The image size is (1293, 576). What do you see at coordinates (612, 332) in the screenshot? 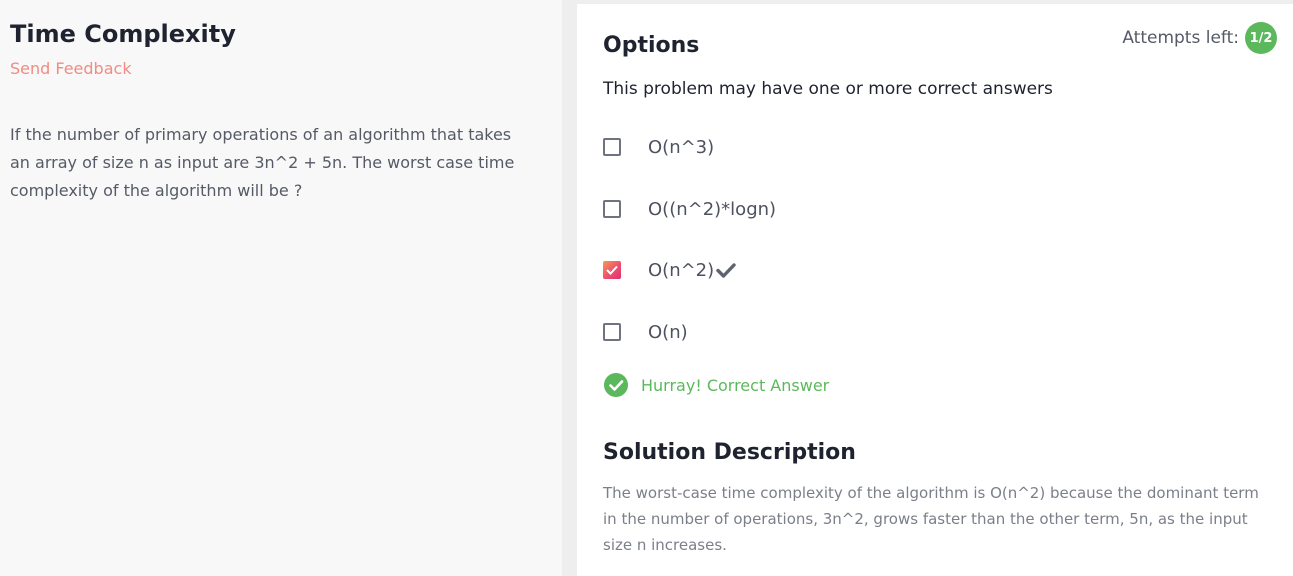
I see `option-4-checkbox` at bounding box center [612, 332].